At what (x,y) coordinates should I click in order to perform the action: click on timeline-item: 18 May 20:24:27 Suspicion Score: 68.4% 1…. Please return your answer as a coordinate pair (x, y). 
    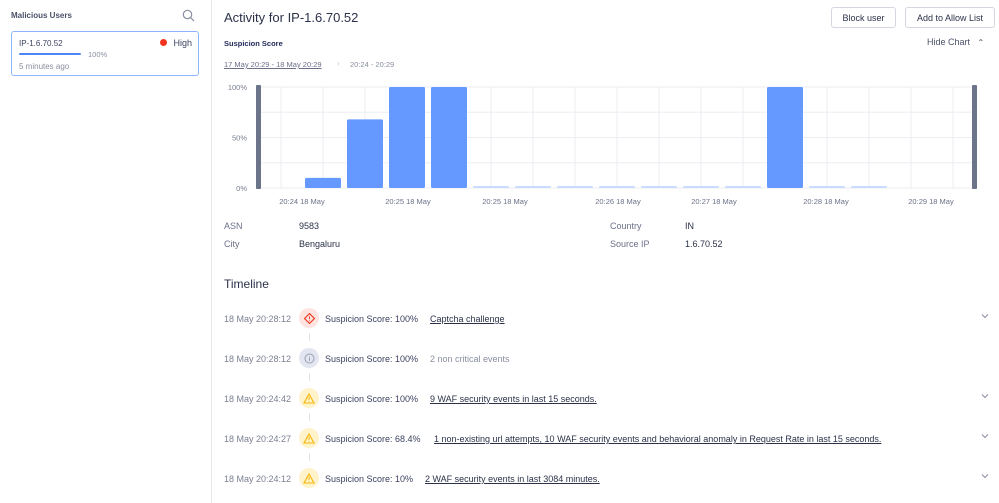
    Looking at the image, I should click on (609, 439).